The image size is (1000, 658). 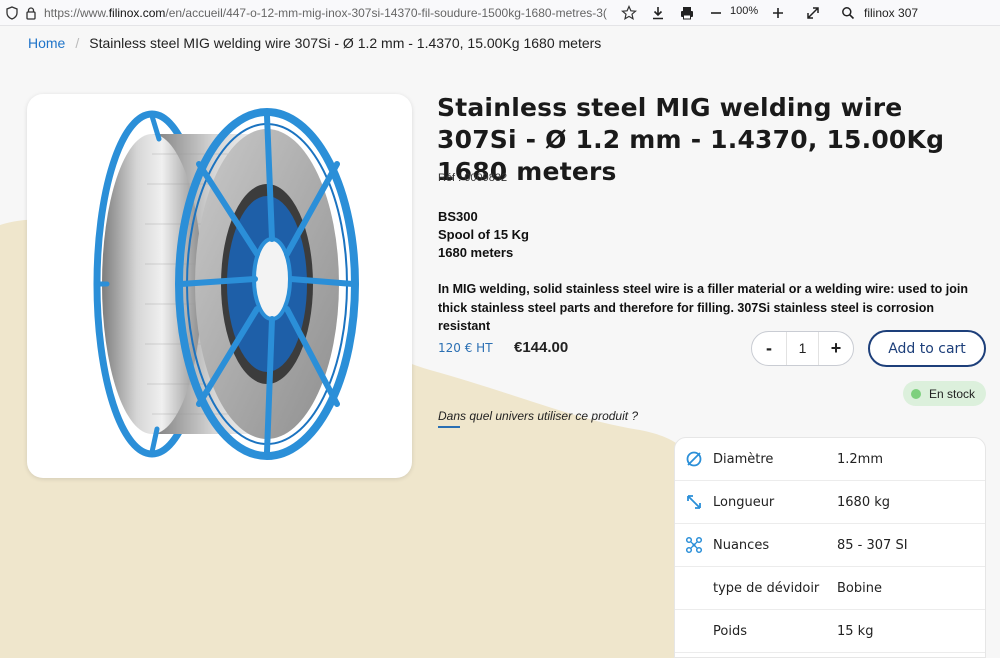 I want to click on shield-icon, so click(x=12, y=13).